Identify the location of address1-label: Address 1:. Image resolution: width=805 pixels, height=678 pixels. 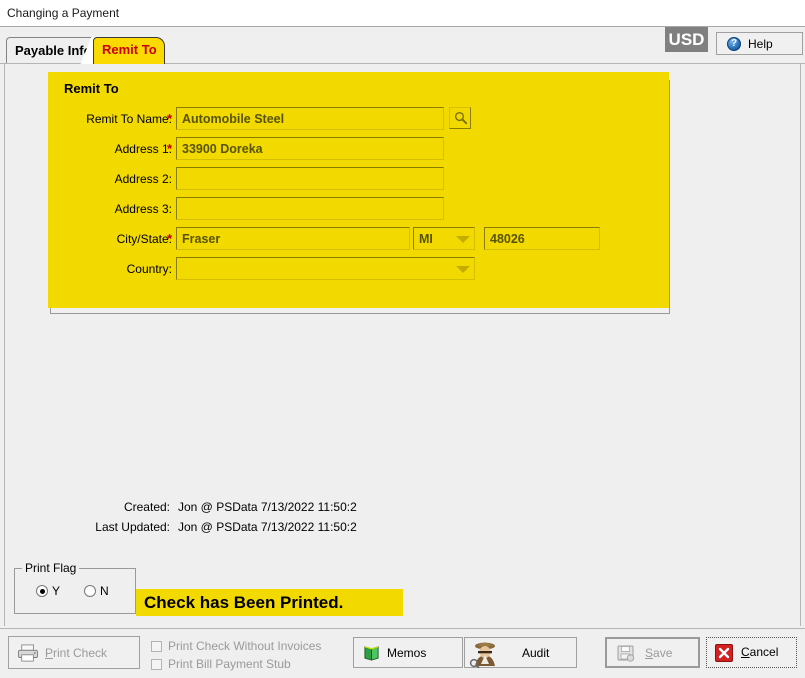
(143, 149).